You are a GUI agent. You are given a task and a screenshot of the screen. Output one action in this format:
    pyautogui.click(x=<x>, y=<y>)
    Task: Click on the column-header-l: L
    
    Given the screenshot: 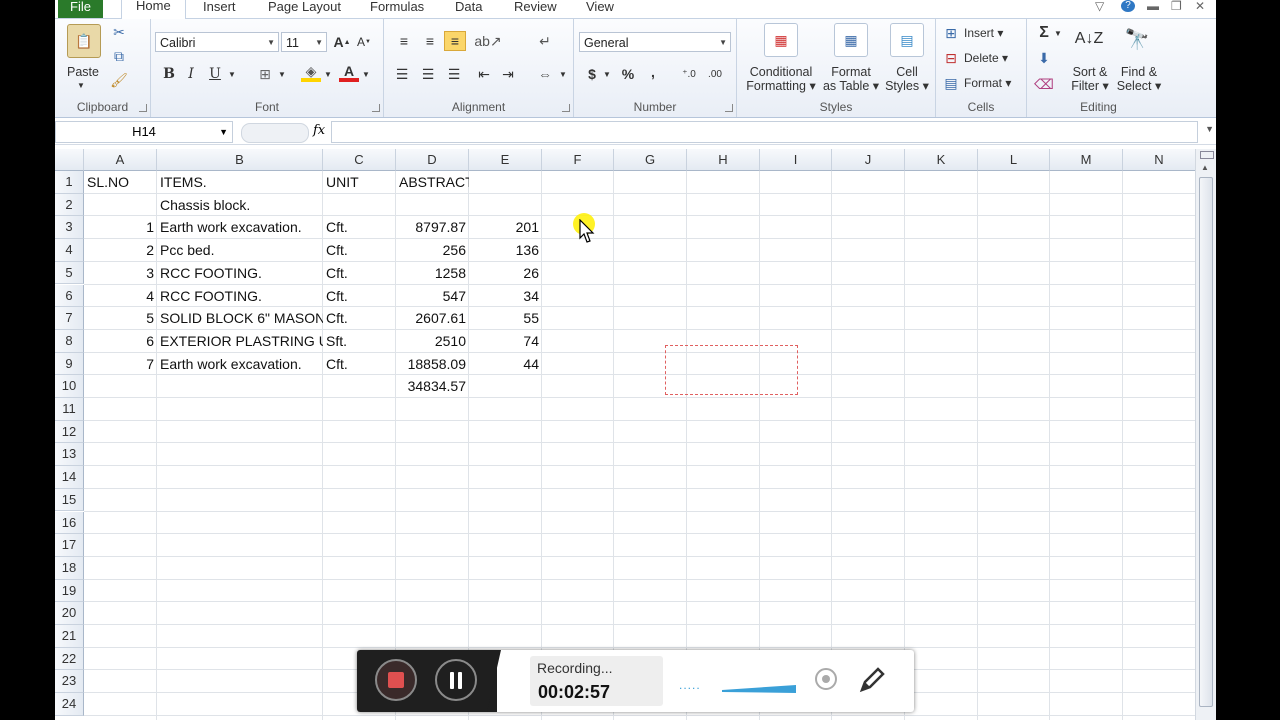 What is the action you would take?
    pyautogui.click(x=1014, y=160)
    